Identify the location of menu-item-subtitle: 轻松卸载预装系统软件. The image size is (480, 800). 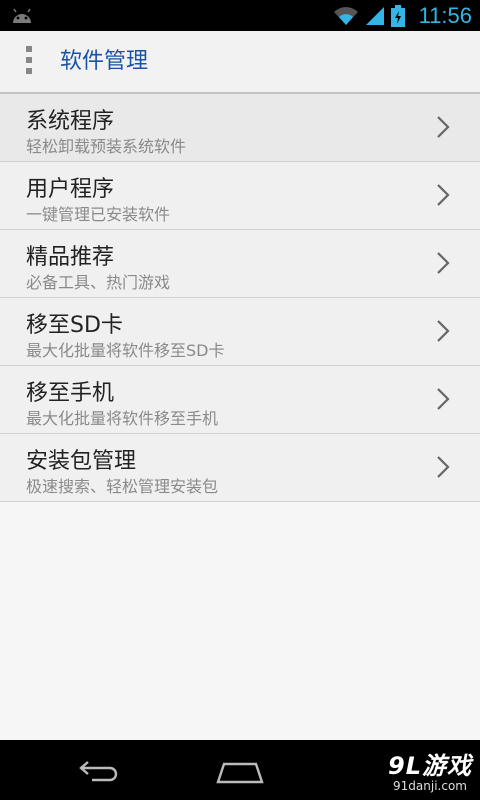
(106, 146).